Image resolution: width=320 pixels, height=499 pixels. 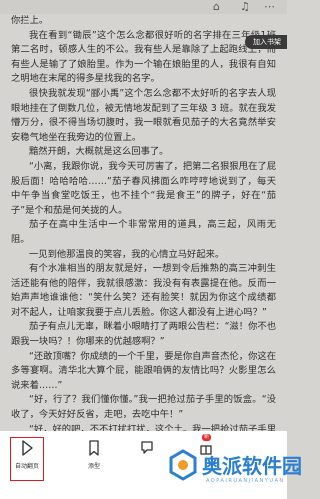 I want to click on add-label: 添型, so click(x=93, y=466).